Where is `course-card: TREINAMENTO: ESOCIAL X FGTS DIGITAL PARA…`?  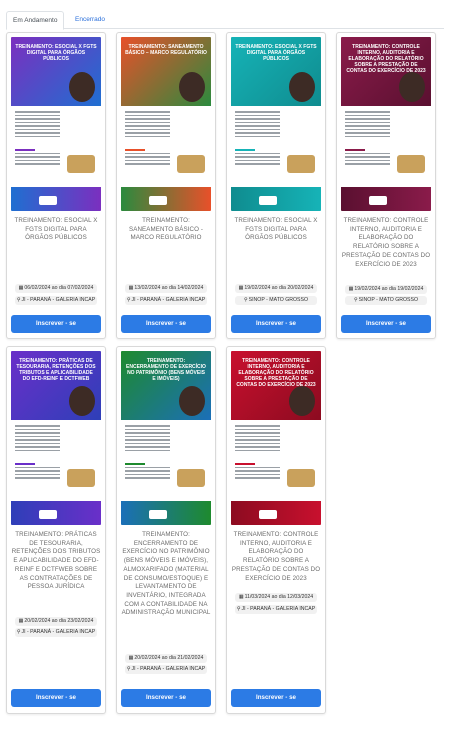
course-card: TREINAMENTO: ESOCIAL X FGTS DIGITAL PARA… is located at coordinates (276, 185).